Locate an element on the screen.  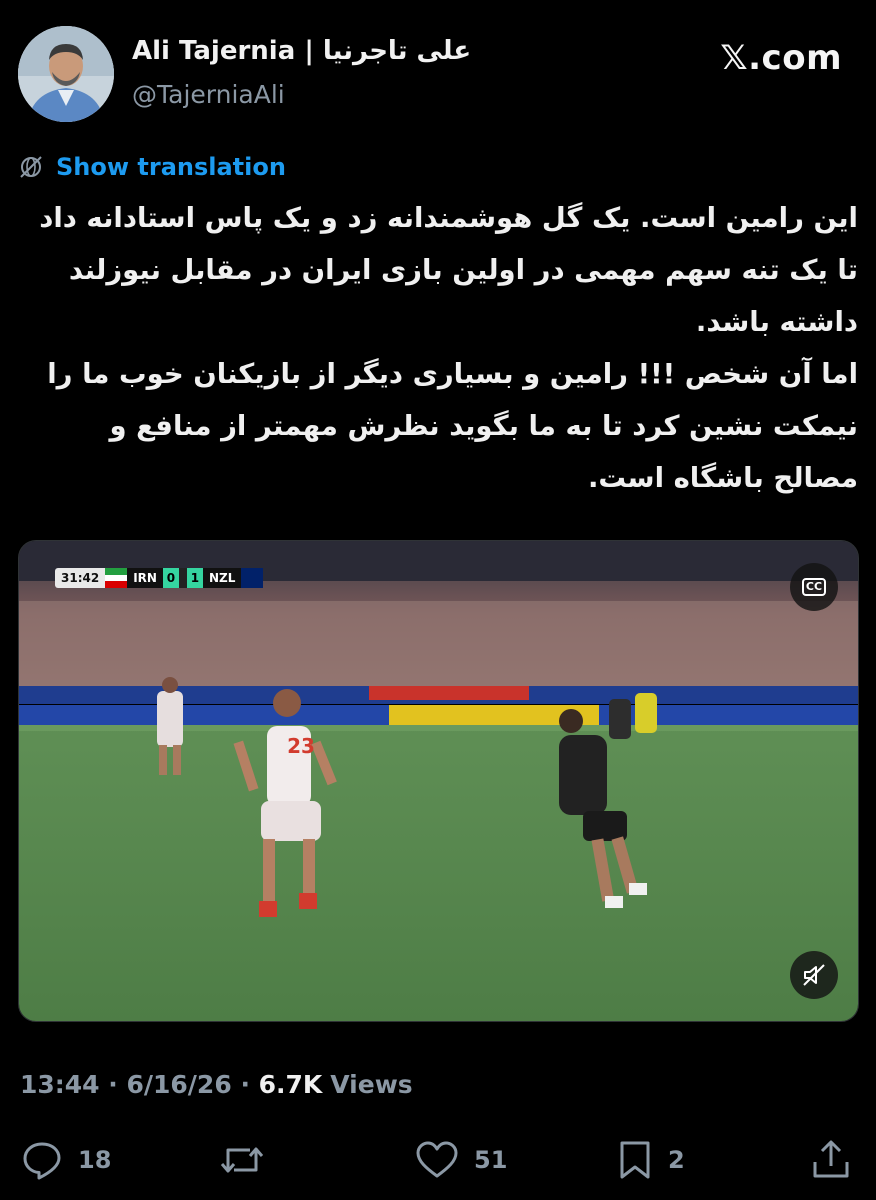
new-zealand-flag-icon is located at coordinates (252, 578).